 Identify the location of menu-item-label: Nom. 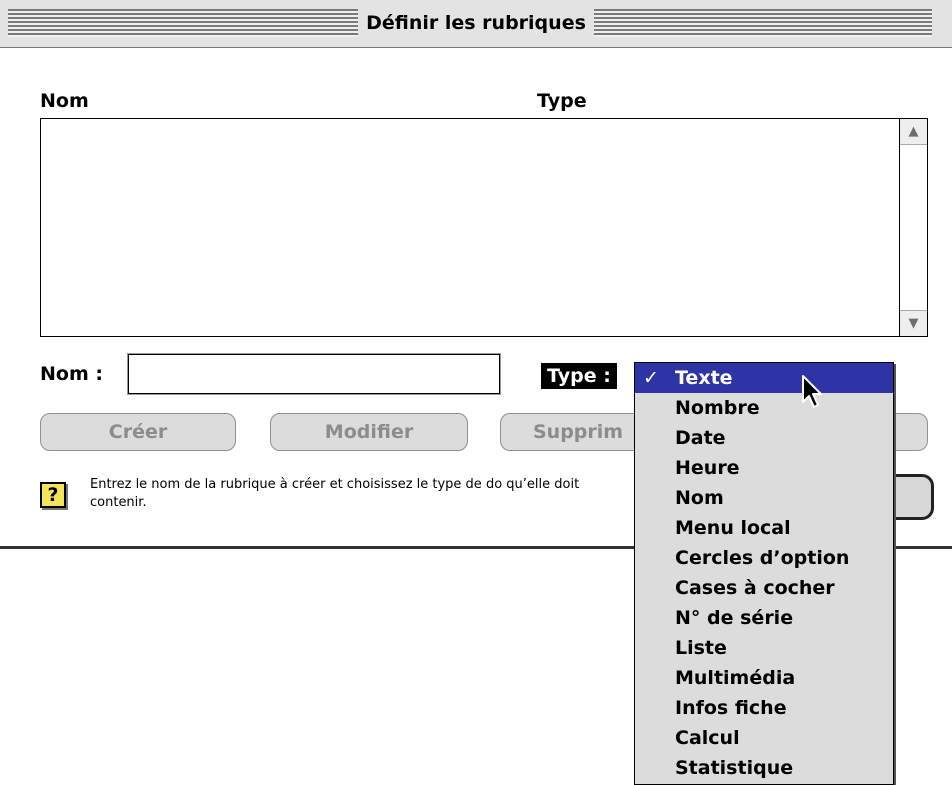
(699, 498).